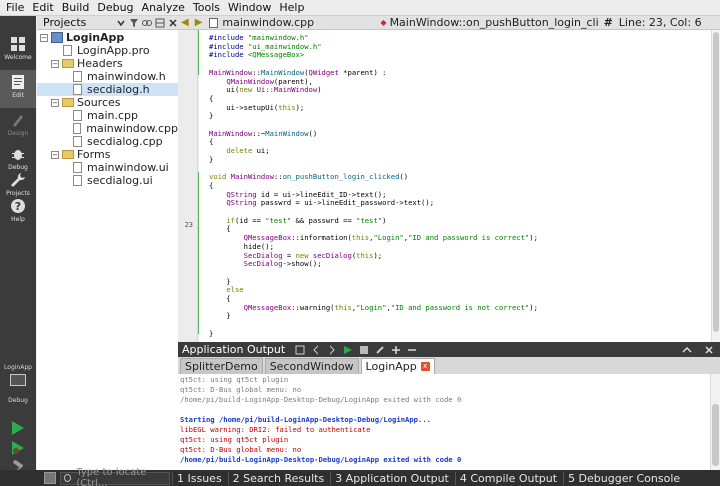 This screenshot has height=486, width=720. Describe the element at coordinates (18, 51) in the screenshot. I see `mode-welcome: Welcome` at that location.